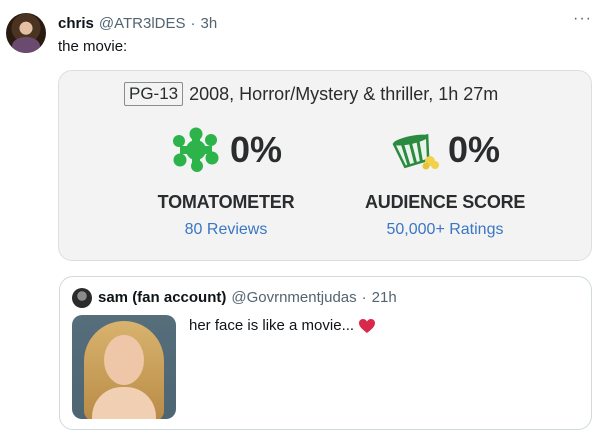 The image size is (604, 438). I want to click on audience-score-label: AUDIENCE SCORE, so click(445, 202).